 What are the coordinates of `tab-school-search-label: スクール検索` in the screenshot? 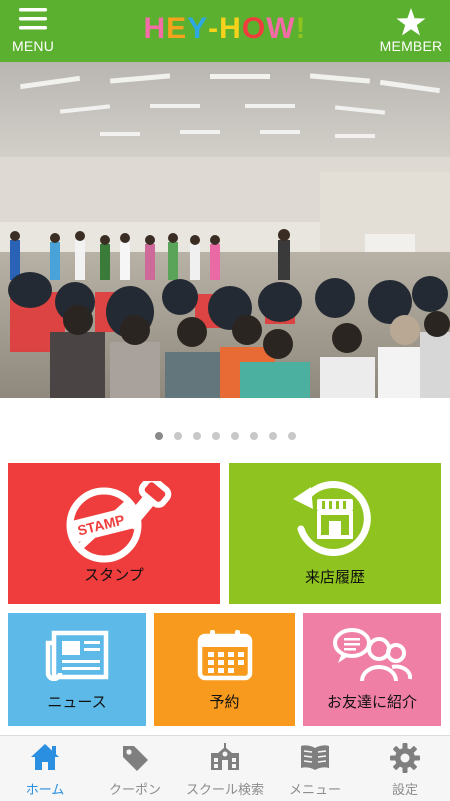 It's located at (224, 790).